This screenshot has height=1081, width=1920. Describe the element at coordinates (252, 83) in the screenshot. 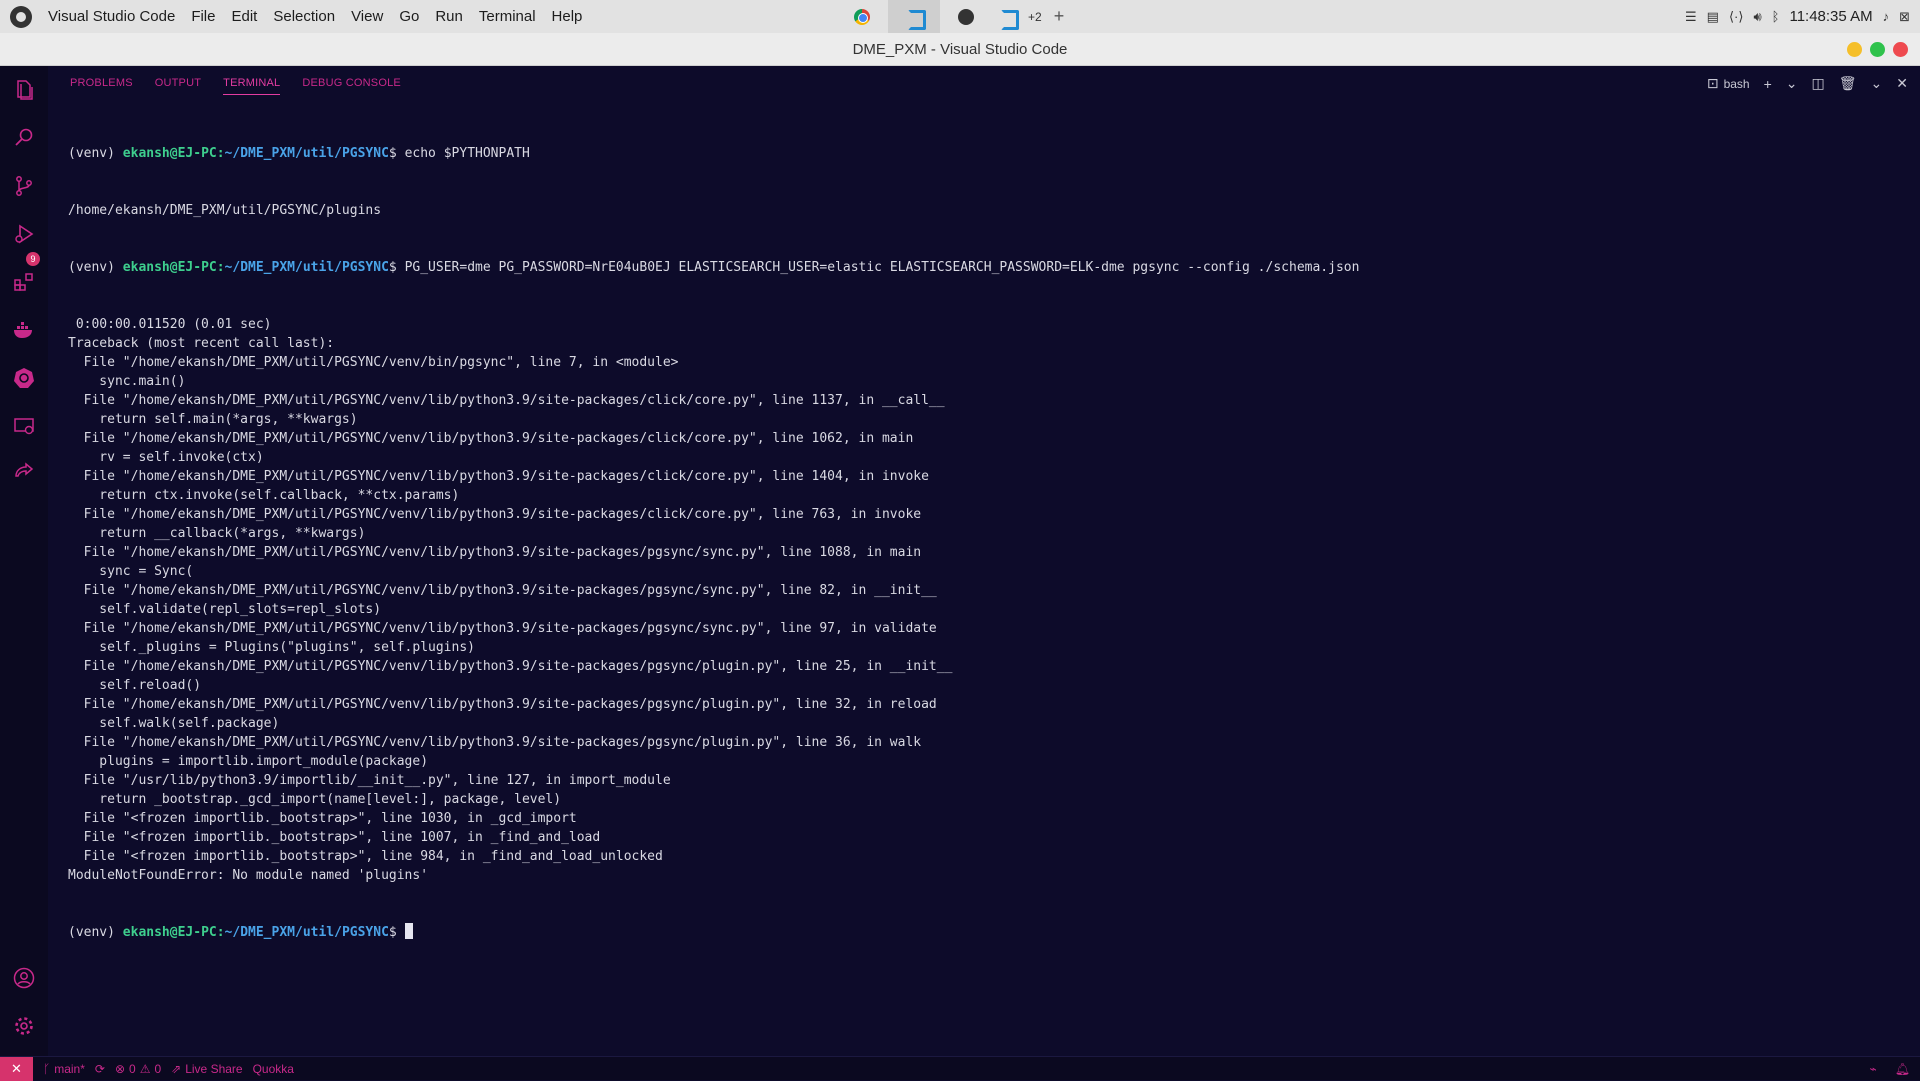

I see `tab-terminal: TERMINAL` at that location.